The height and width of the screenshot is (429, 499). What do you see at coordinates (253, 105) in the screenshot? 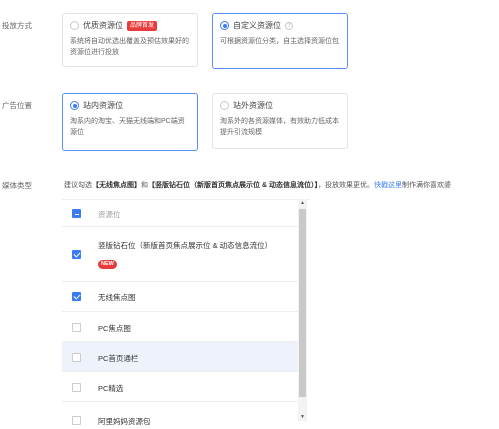
I see `offsite-slot-title: 站外资源位` at bounding box center [253, 105].